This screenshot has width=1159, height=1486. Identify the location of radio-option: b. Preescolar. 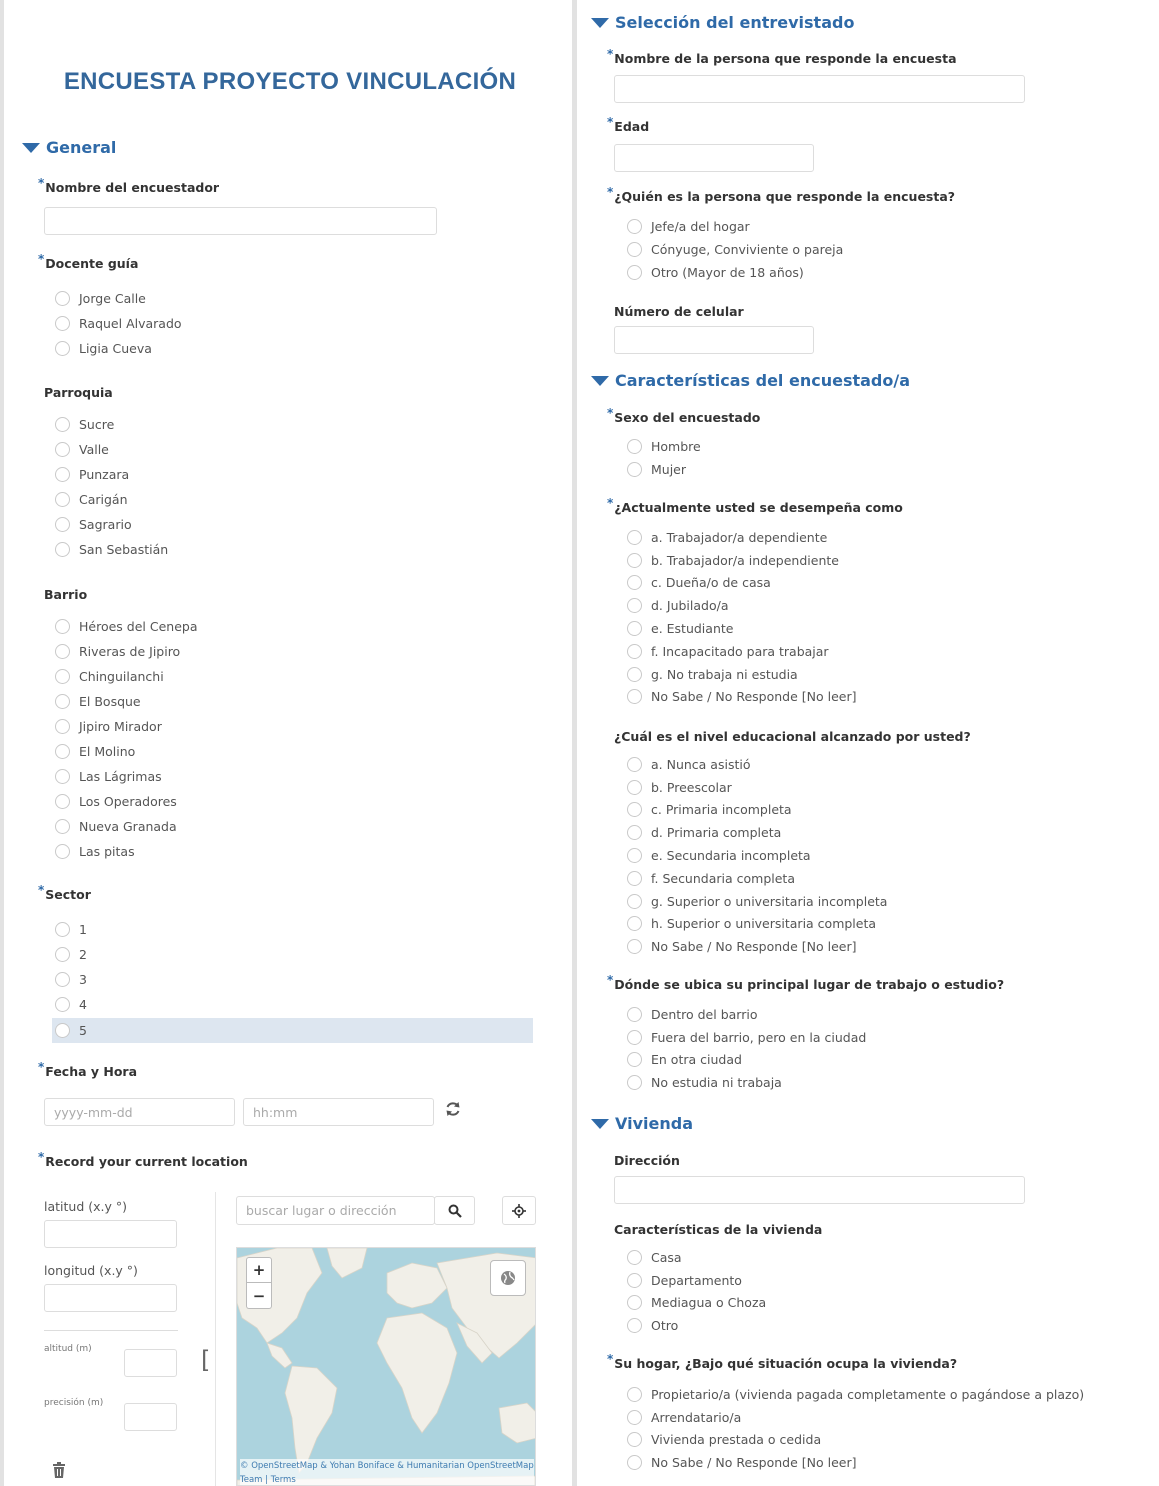
(757, 787).